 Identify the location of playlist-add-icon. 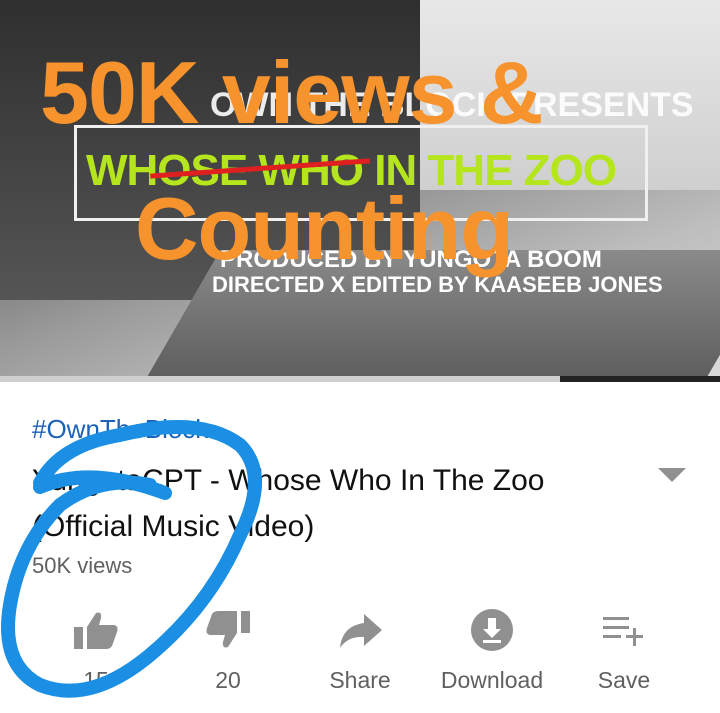
(624, 630).